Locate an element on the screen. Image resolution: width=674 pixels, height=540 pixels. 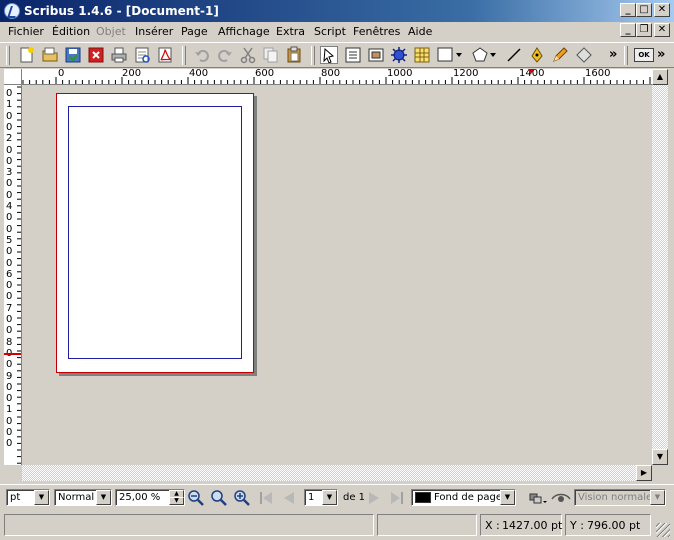
close-document-icon is located at coordinates (96, 55).